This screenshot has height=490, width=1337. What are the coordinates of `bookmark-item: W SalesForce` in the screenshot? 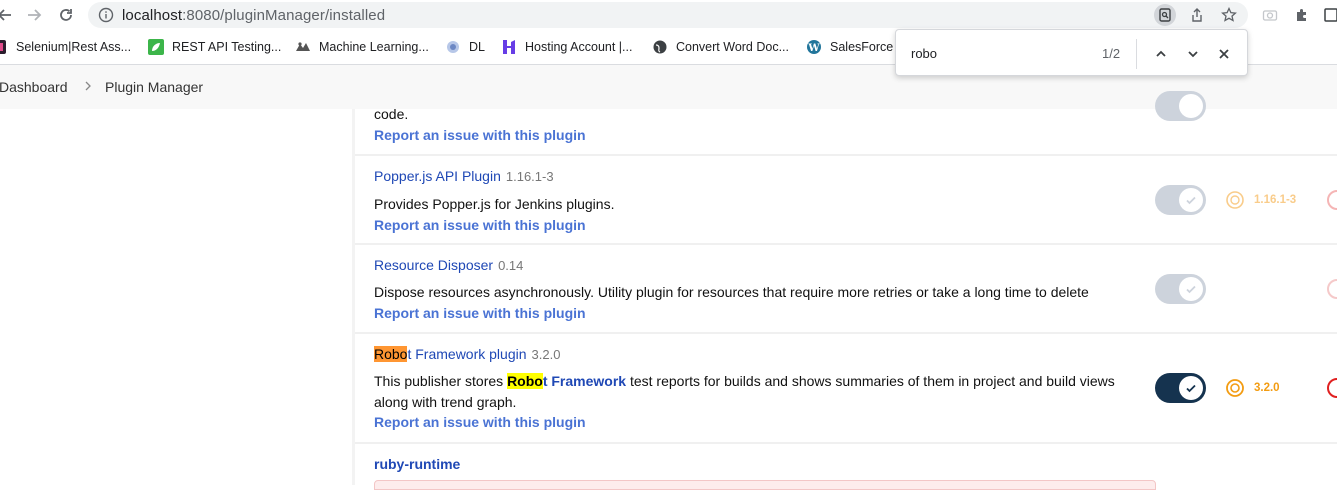 It's located at (849, 47).